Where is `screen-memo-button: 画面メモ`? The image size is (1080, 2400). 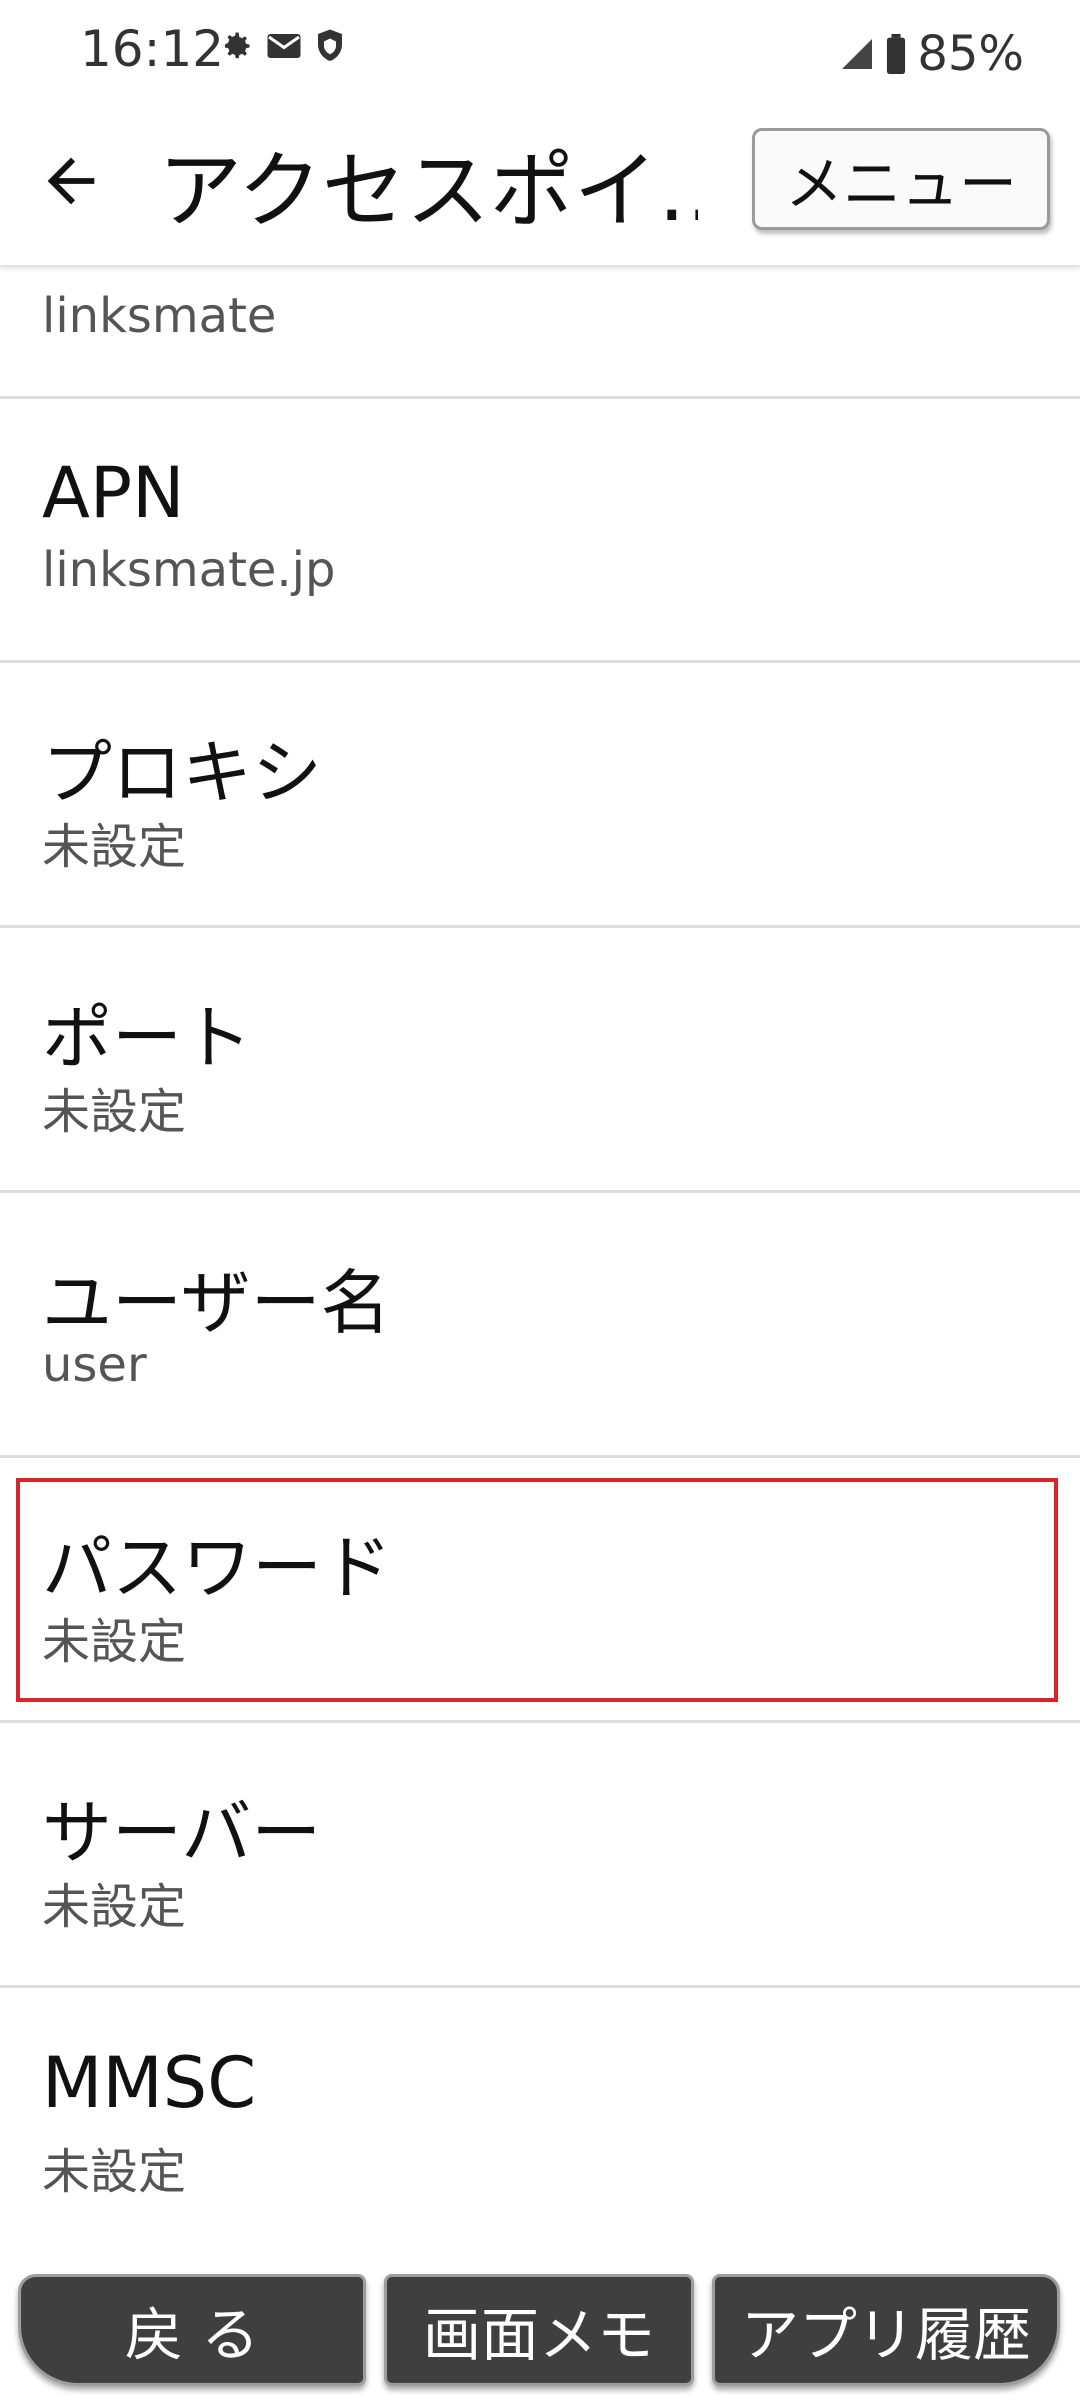 screen-memo-button: 画面メモ is located at coordinates (539, 2330).